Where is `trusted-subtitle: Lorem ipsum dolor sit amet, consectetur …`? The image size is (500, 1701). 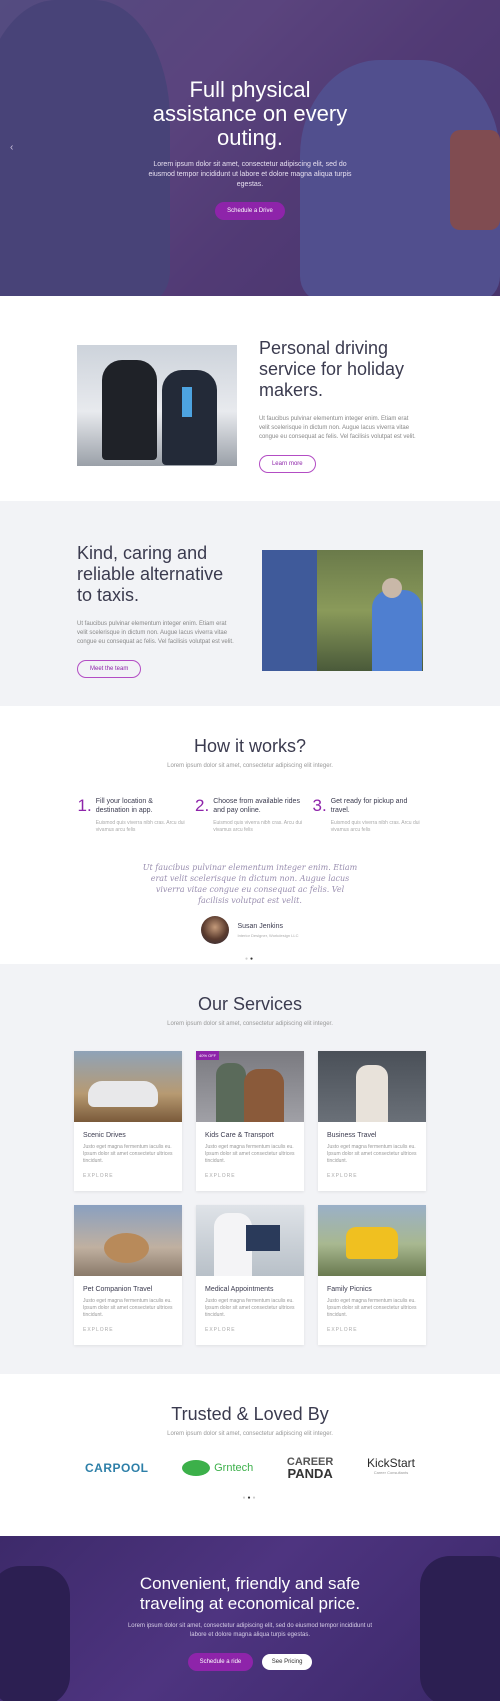 trusted-subtitle: Lorem ipsum dolor sit amet, consectetur … is located at coordinates (250, 1434).